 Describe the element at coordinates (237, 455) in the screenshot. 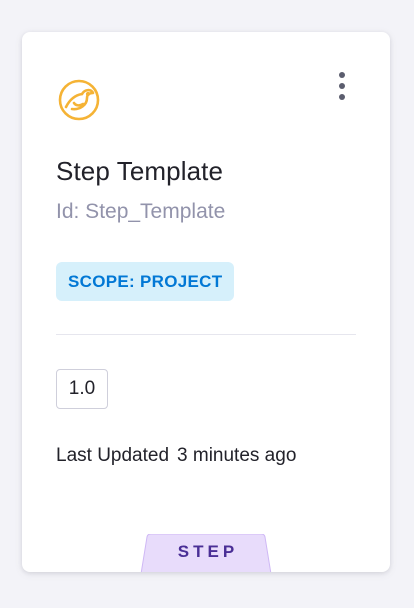

I see `last-updated-value: 3 minutes ago` at that location.